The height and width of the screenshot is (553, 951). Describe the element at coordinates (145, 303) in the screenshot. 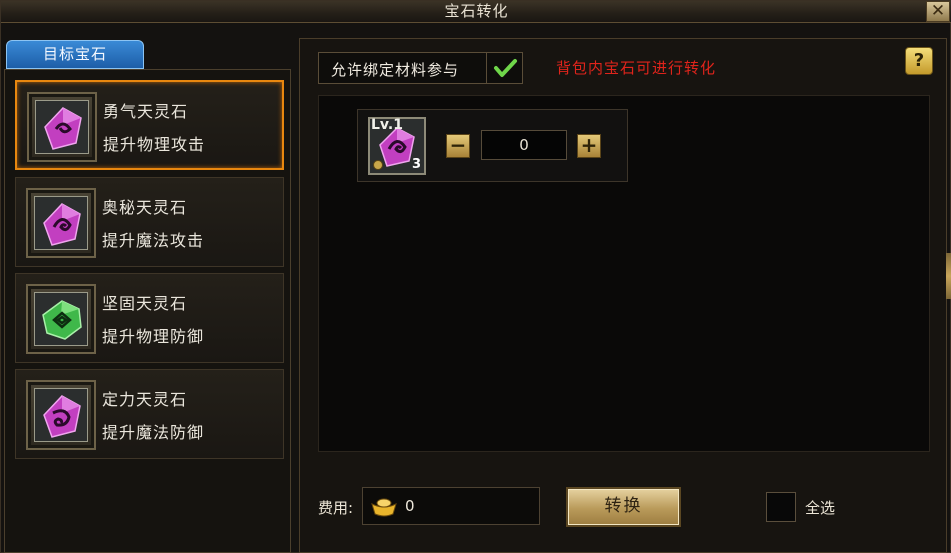

I see `gem-name: 坚固天灵石` at that location.